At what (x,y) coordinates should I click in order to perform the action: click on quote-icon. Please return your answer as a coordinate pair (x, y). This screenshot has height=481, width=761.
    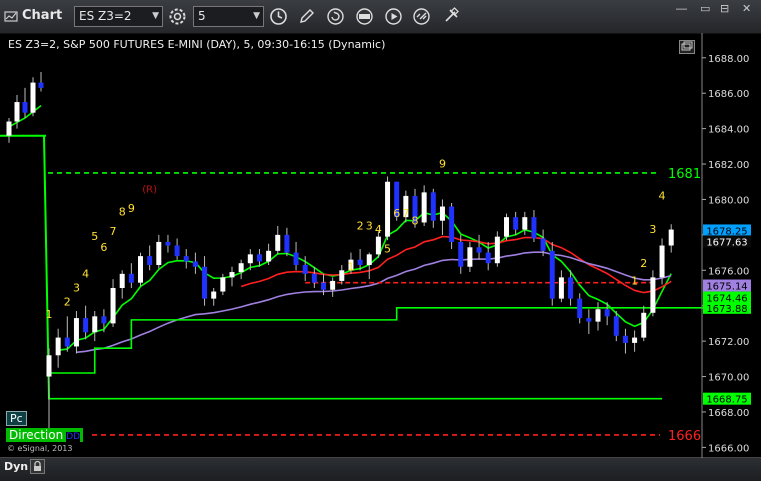
    Looking at the image, I should click on (364, 16).